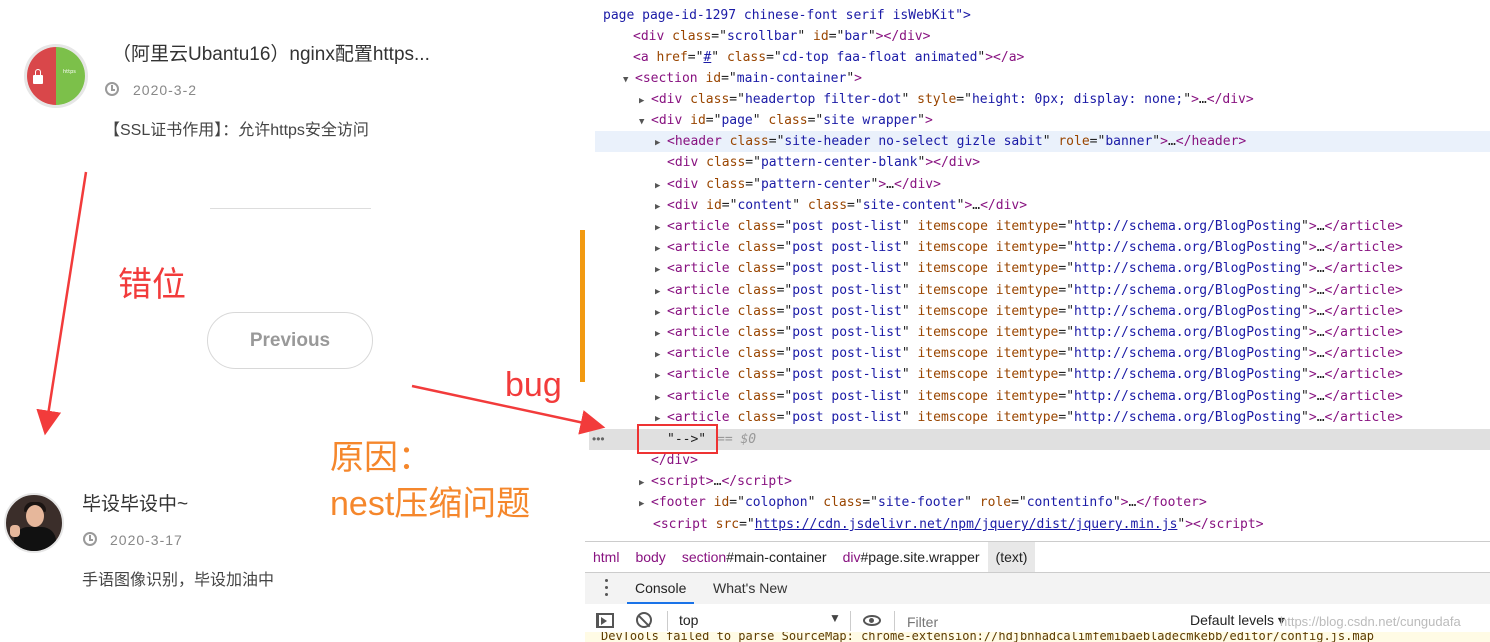 This screenshot has height=642, width=1490. What do you see at coordinates (1370, 621) in the screenshot?
I see `watermark-text: https://blog.csdn.net/cungudafa` at bounding box center [1370, 621].